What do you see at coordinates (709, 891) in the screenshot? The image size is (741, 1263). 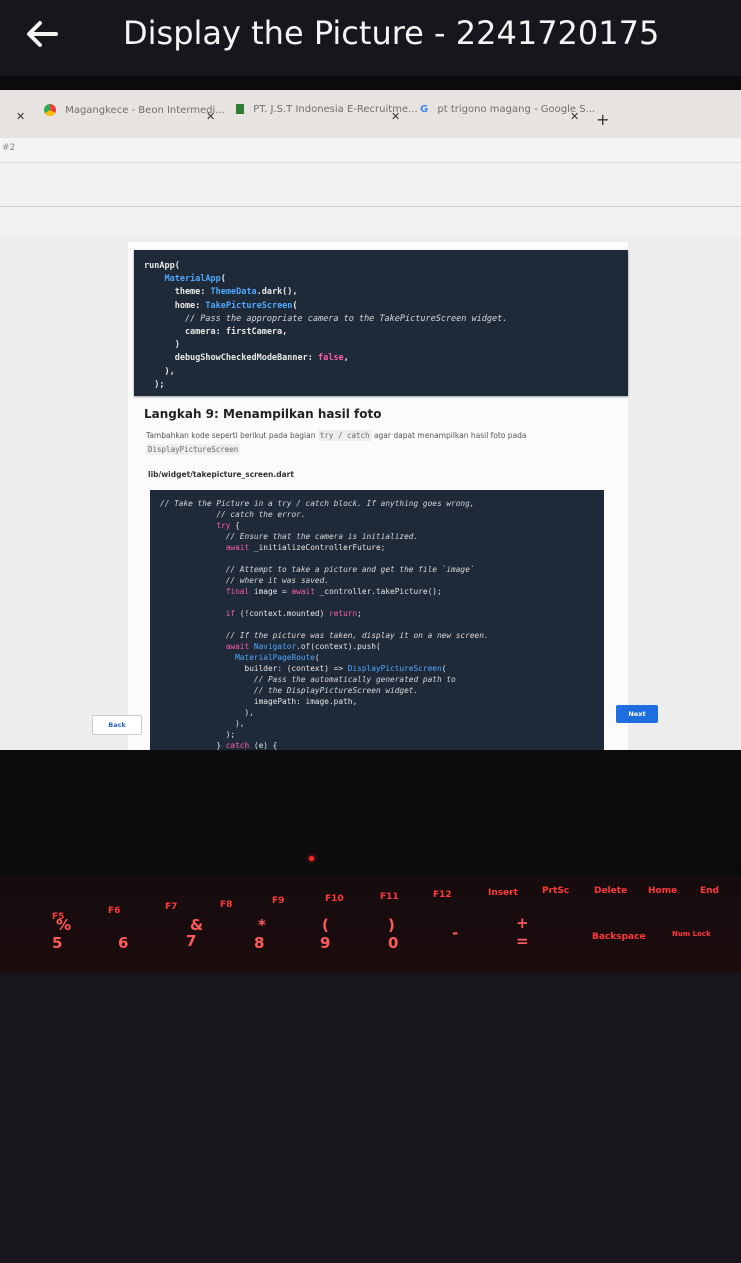 I see `keyboard-key: End` at bounding box center [709, 891].